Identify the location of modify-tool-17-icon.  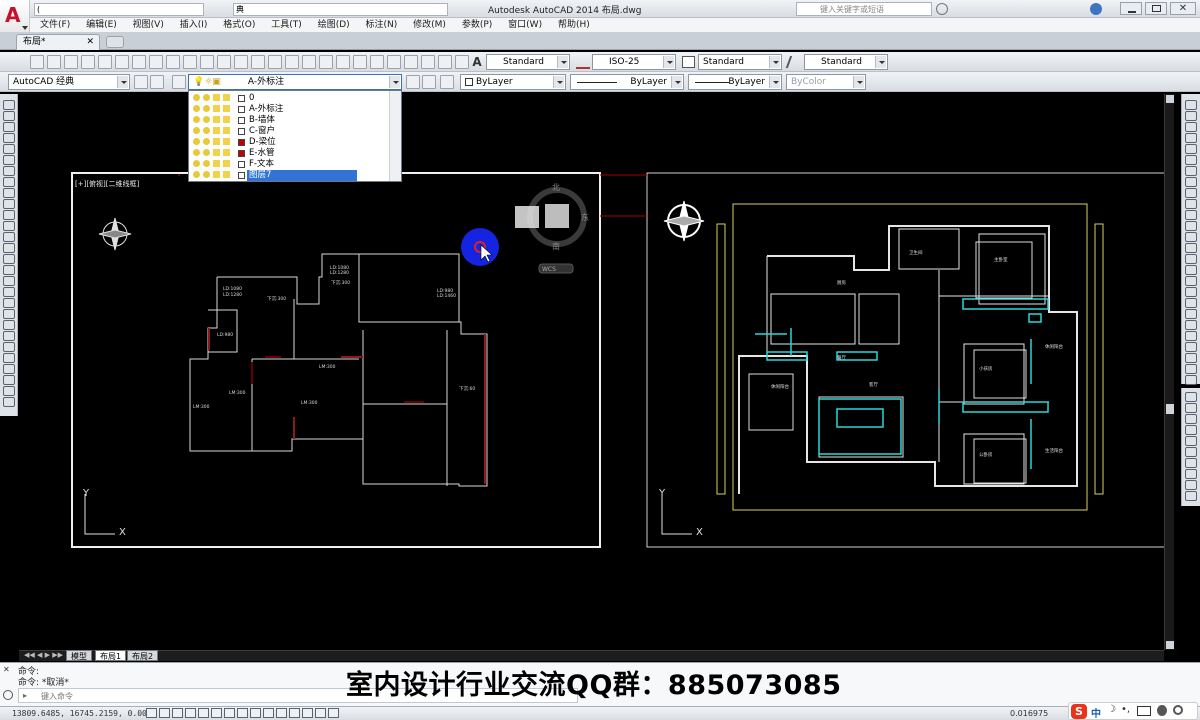
(1191, 281).